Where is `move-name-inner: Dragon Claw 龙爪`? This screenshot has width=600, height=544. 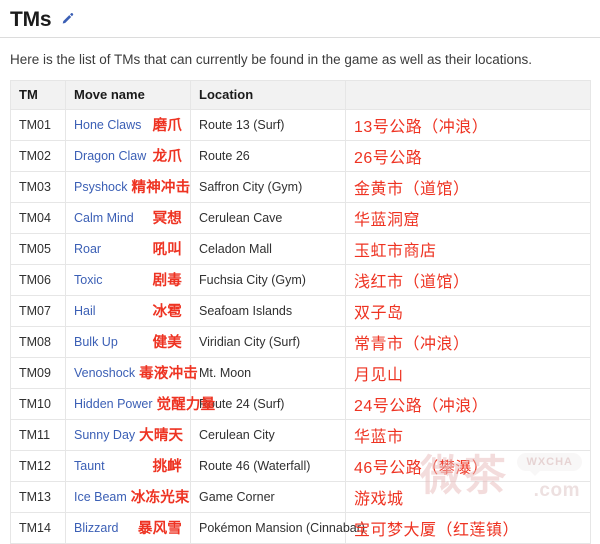
move-name-inner: Dragon Claw 龙爪 is located at coordinates (128, 155).